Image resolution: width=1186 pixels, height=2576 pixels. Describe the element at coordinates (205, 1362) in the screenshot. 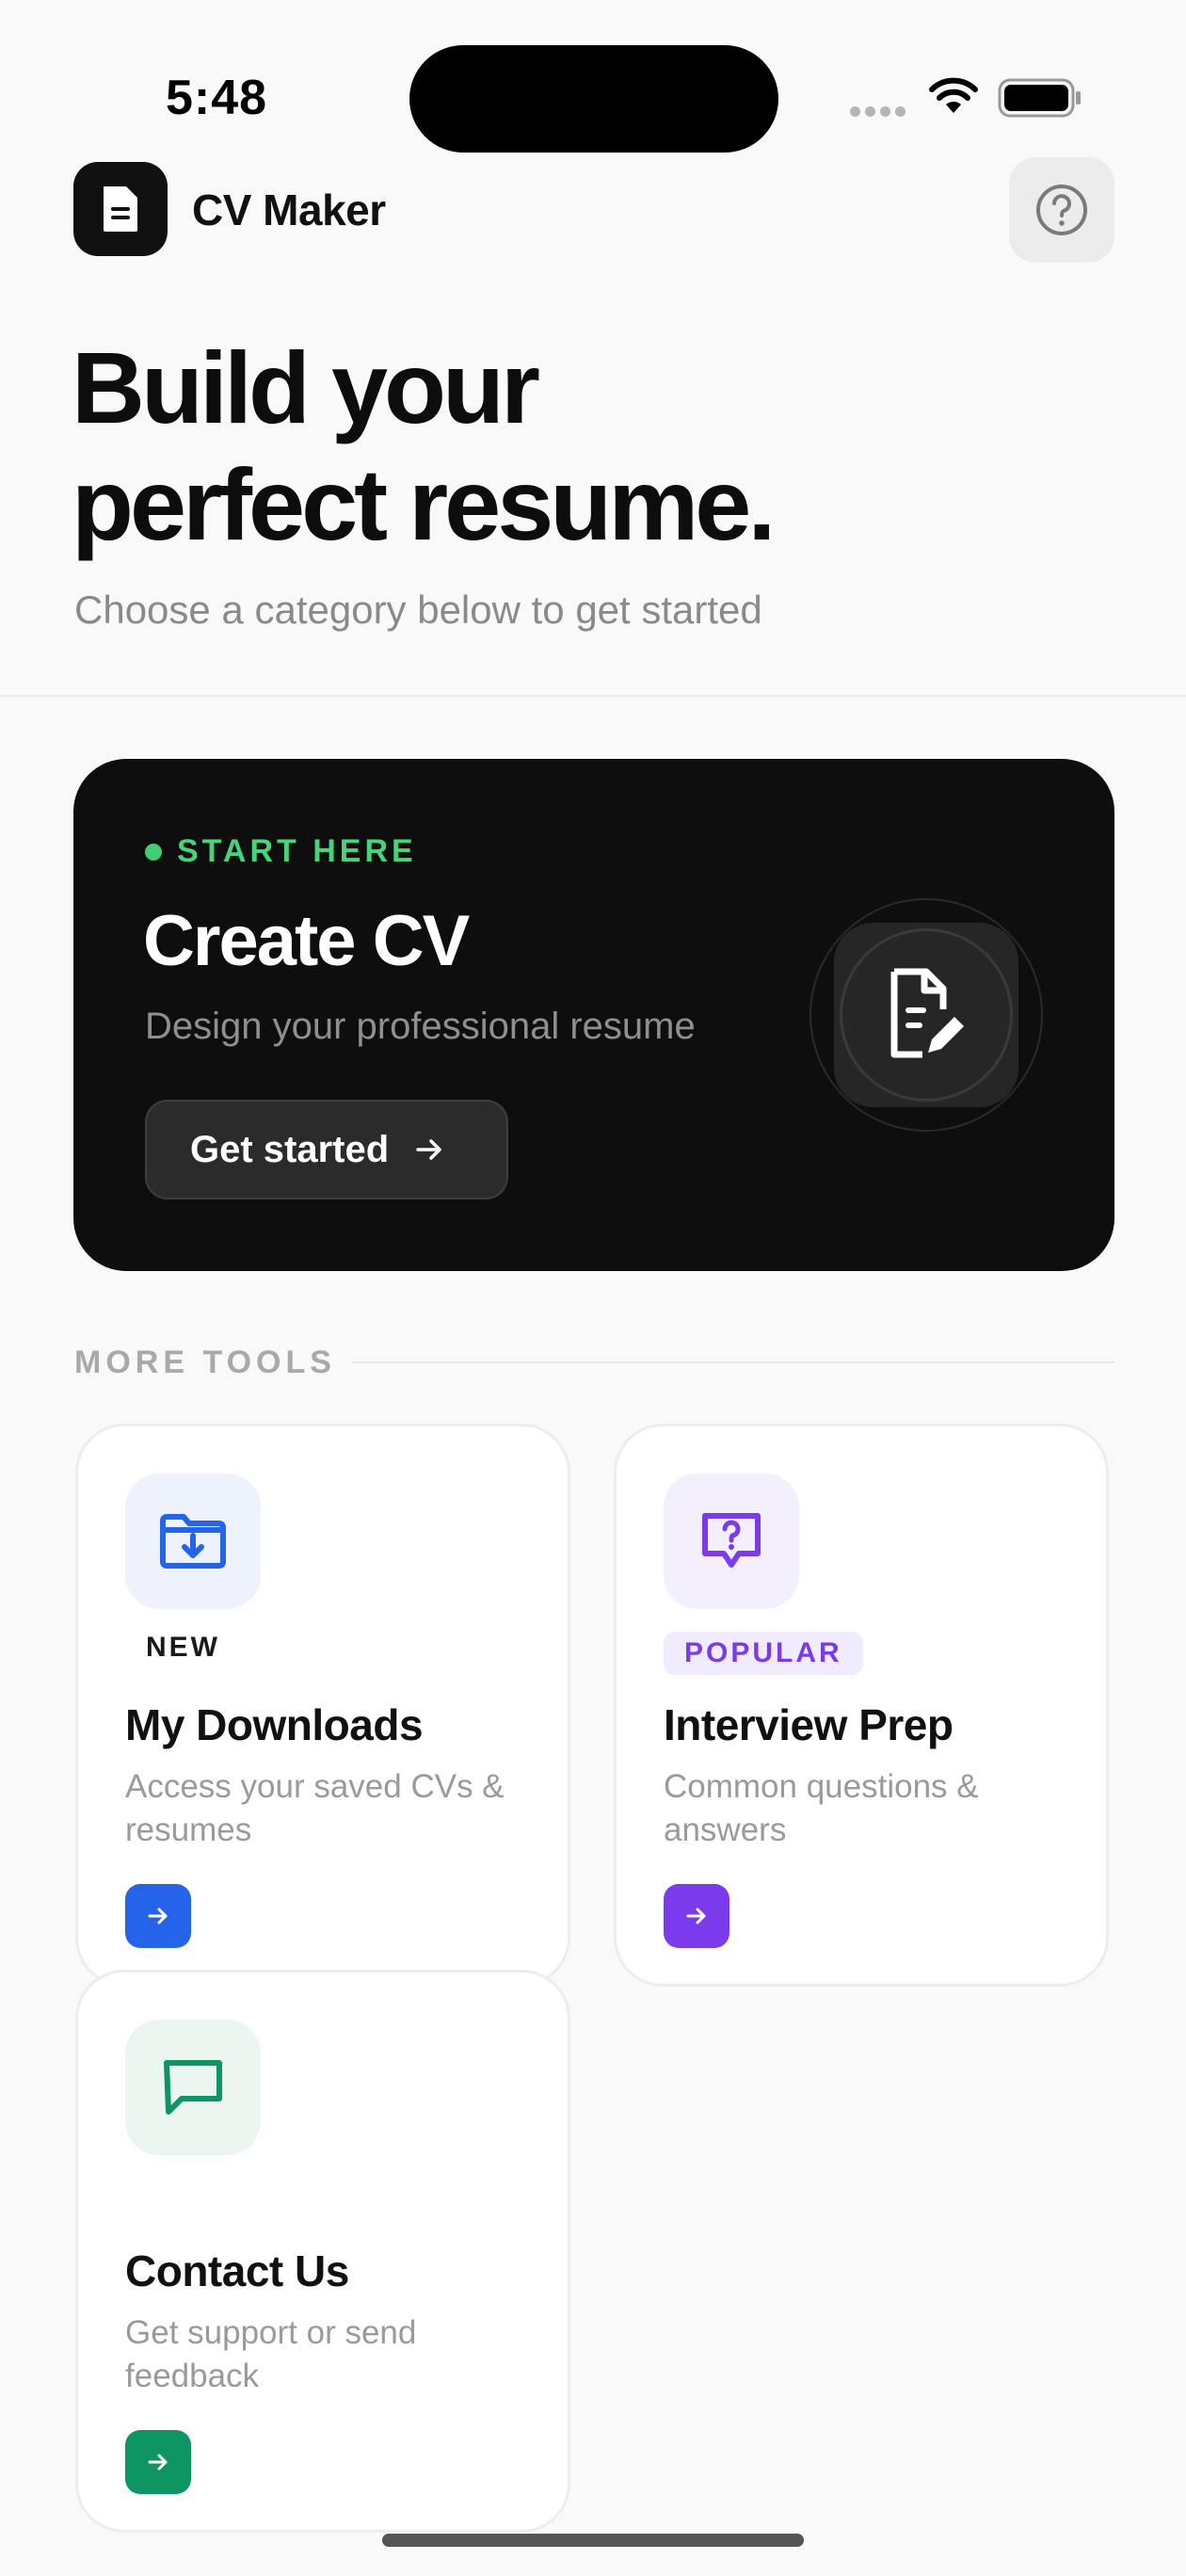

I see `more-tools-label: MORE TOOLS` at that location.